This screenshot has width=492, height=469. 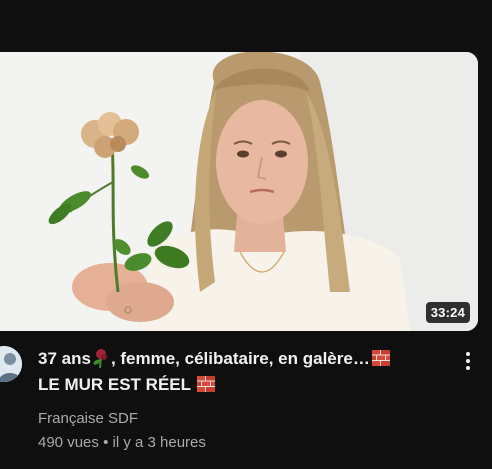 I want to click on more-options-button, so click(x=468, y=362).